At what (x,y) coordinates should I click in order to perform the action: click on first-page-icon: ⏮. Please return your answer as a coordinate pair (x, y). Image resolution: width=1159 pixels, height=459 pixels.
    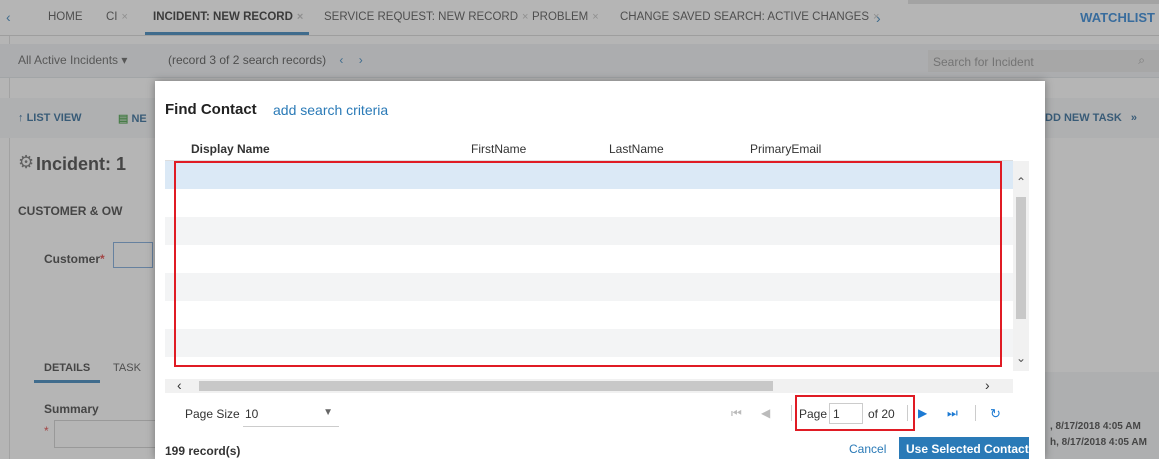
    Looking at the image, I should click on (736, 413).